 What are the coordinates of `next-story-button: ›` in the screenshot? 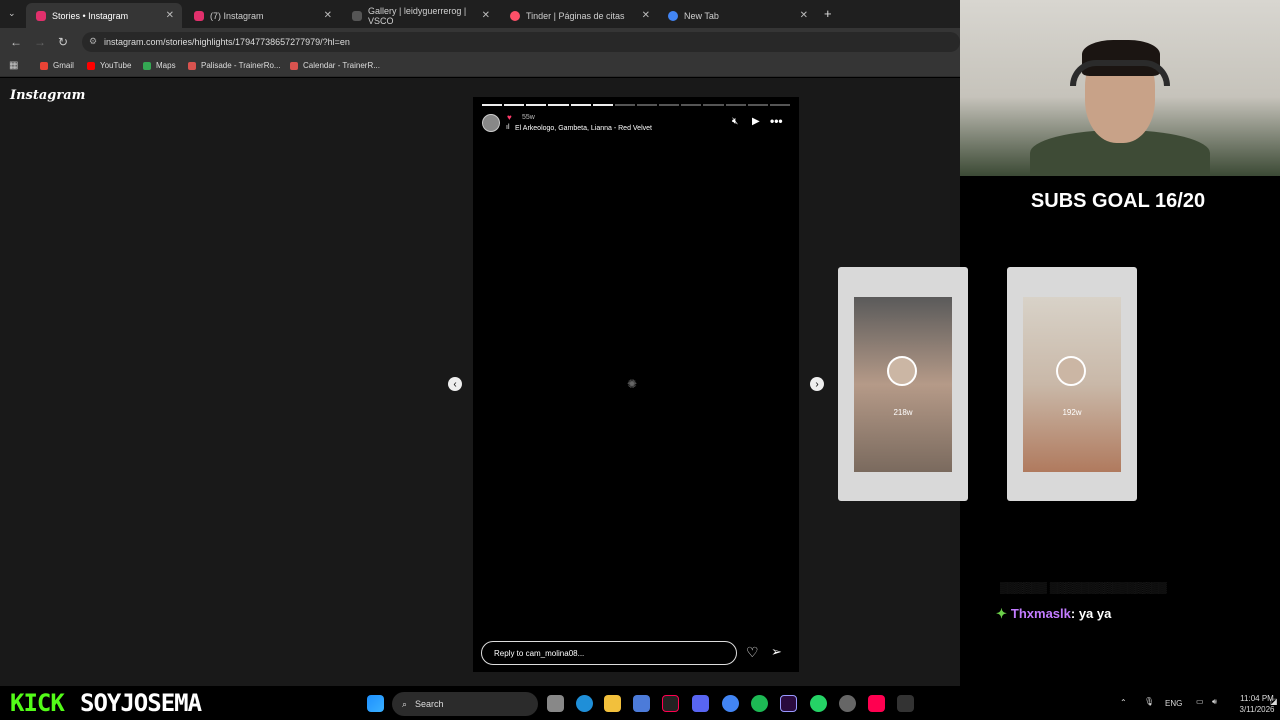 It's located at (817, 384).